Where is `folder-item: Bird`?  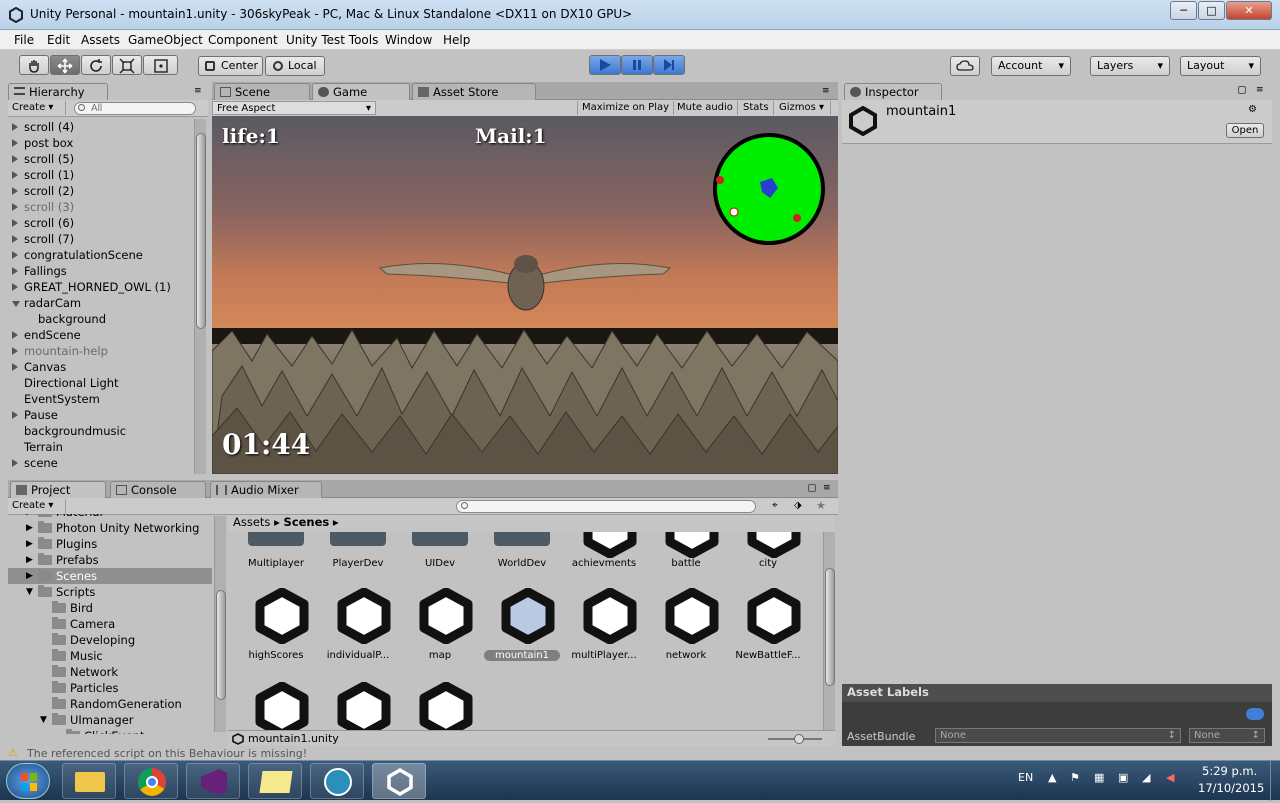
folder-item: Bird is located at coordinates (110, 608).